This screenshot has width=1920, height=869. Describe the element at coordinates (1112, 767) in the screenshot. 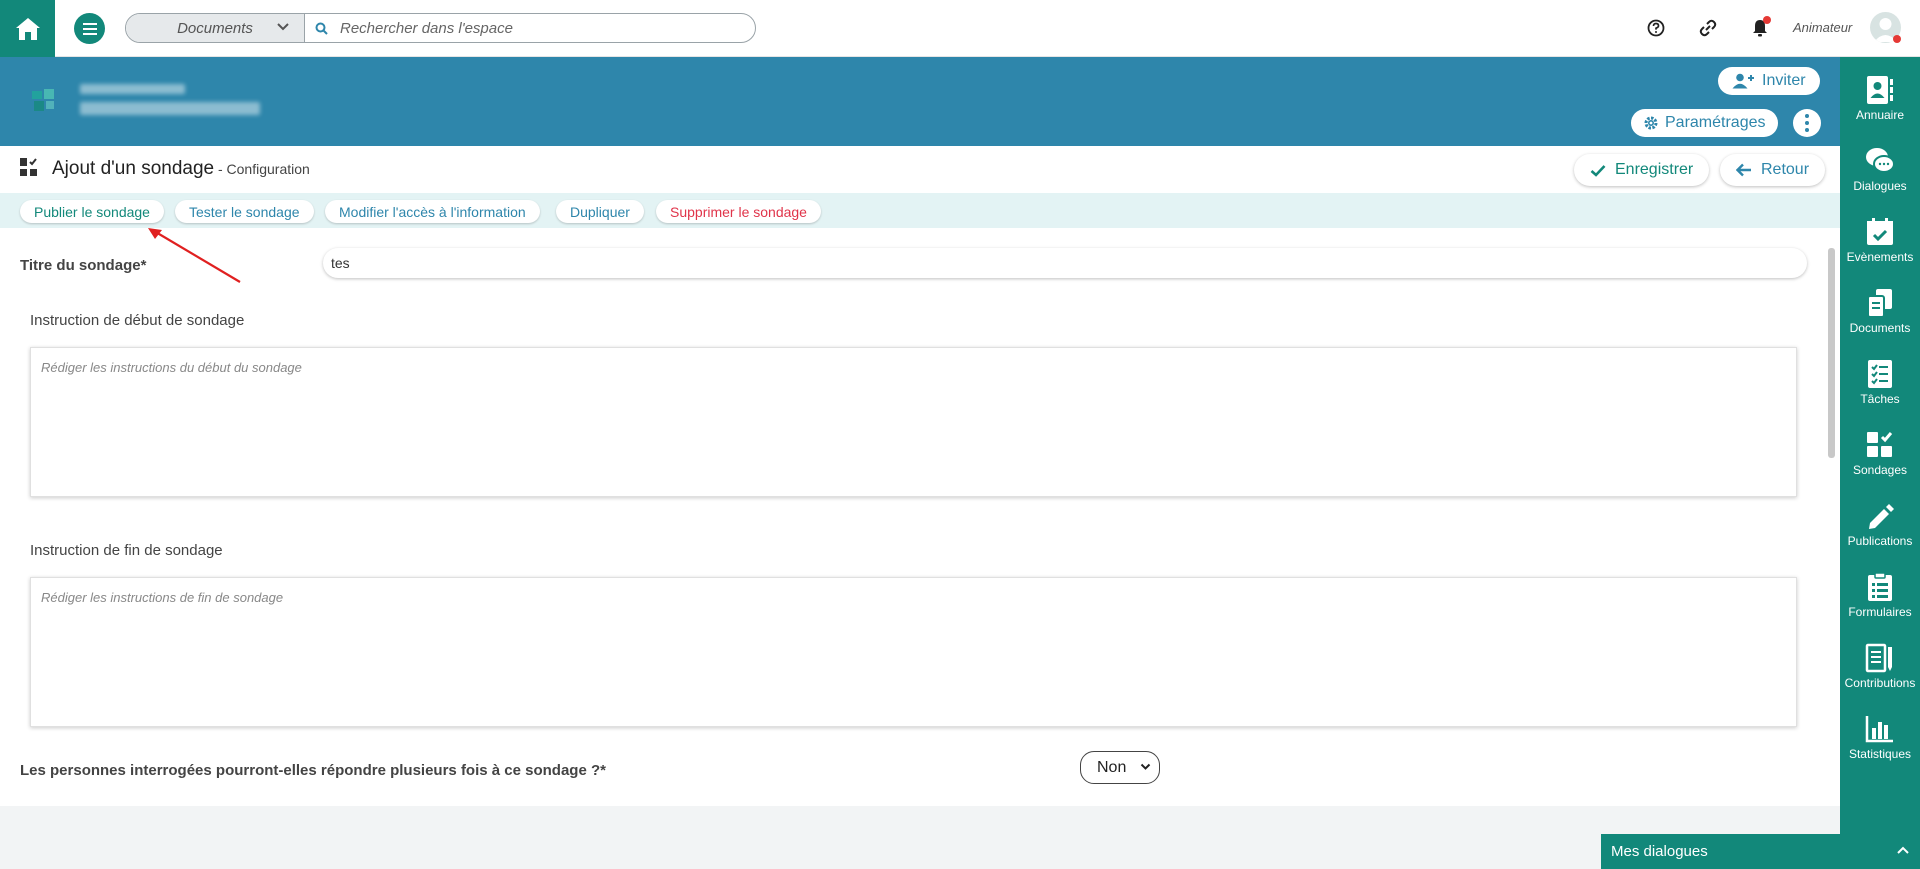

I see `multiple-answers-value: Non` at that location.